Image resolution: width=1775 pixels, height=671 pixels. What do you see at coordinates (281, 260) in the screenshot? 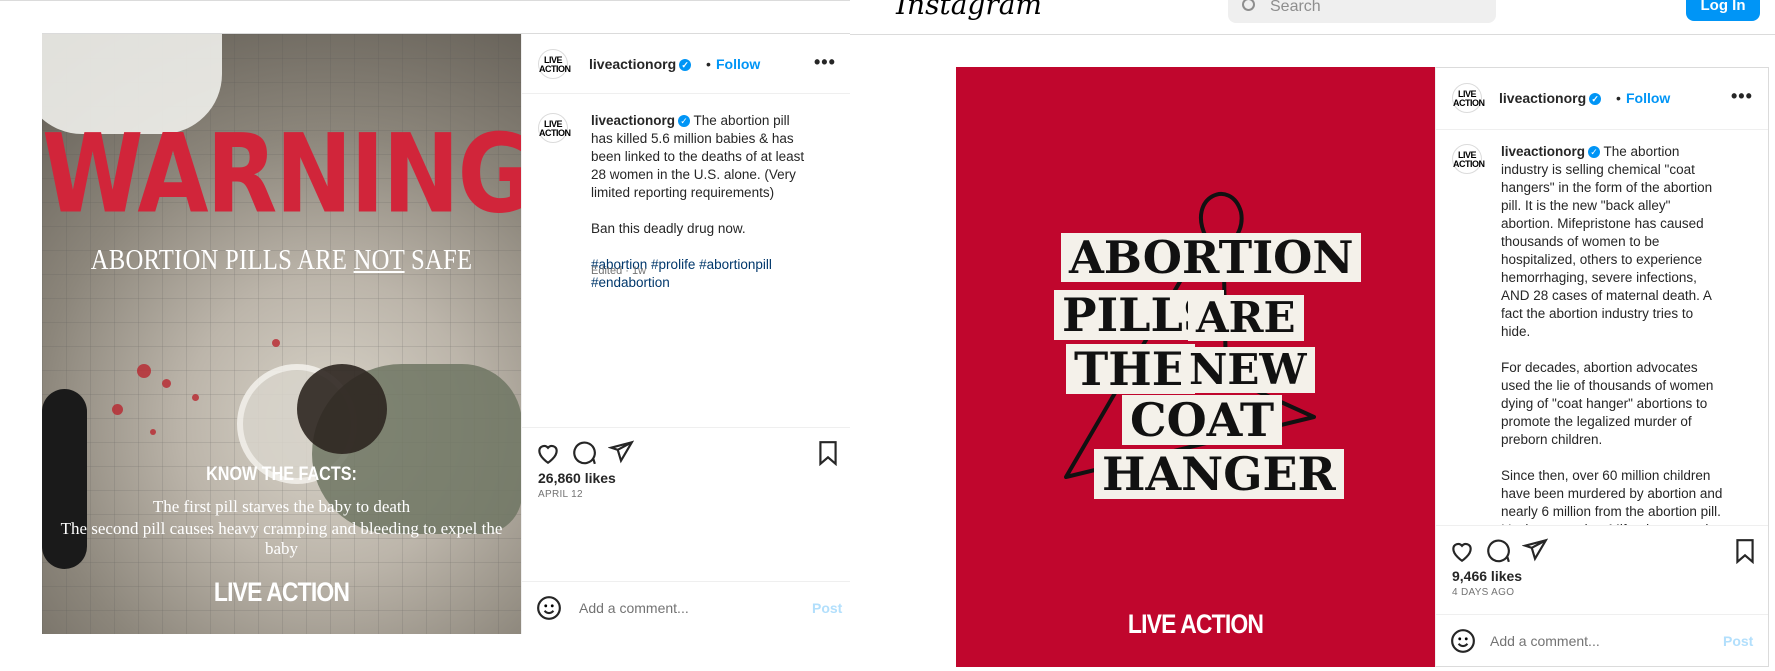
I see `warning-subhead: ABORTION PILLS ARE NOT SAFE` at bounding box center [281, 260].